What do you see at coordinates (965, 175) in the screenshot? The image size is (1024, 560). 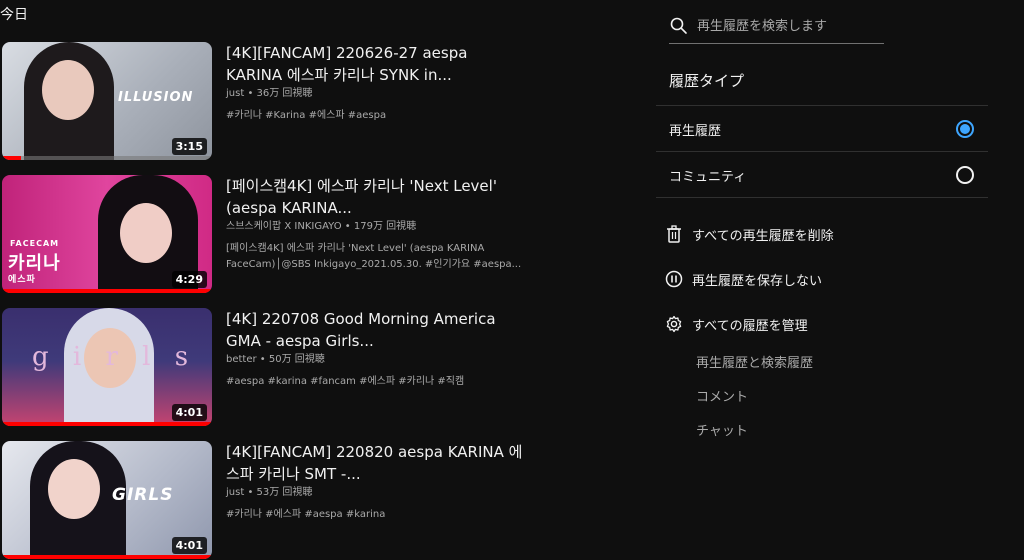 I see `radio-unselected` at bounding box center [965, 175].